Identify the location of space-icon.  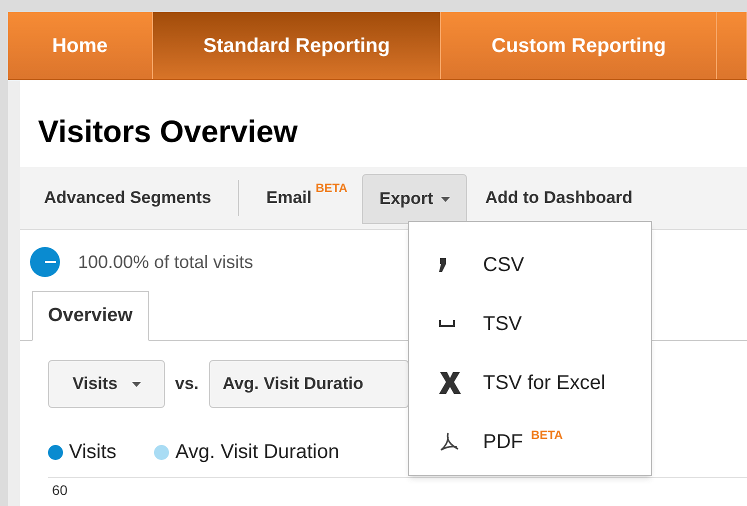
(447, 323).